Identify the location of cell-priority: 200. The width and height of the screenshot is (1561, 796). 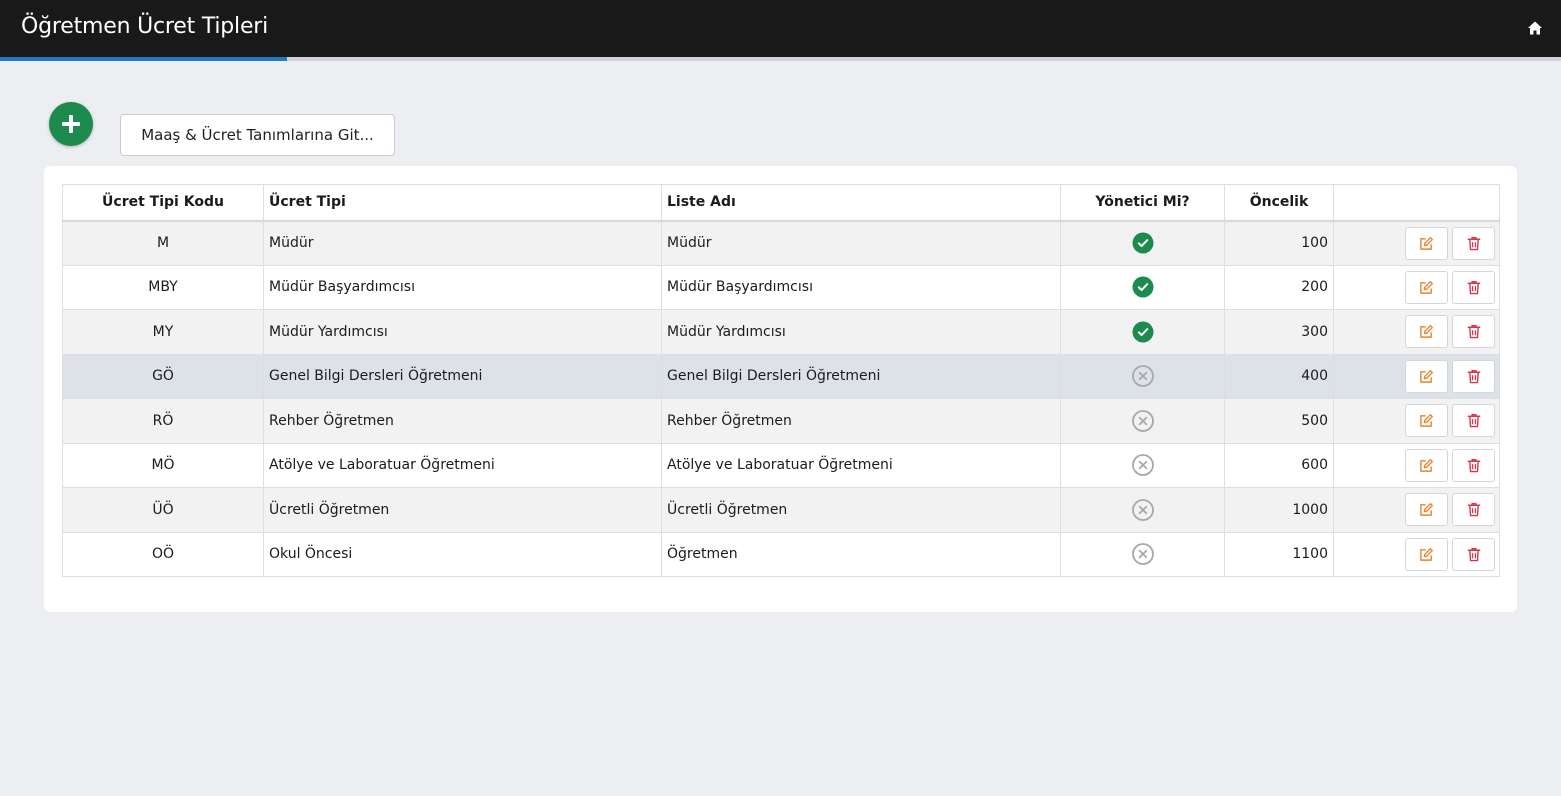
(1279, 287).